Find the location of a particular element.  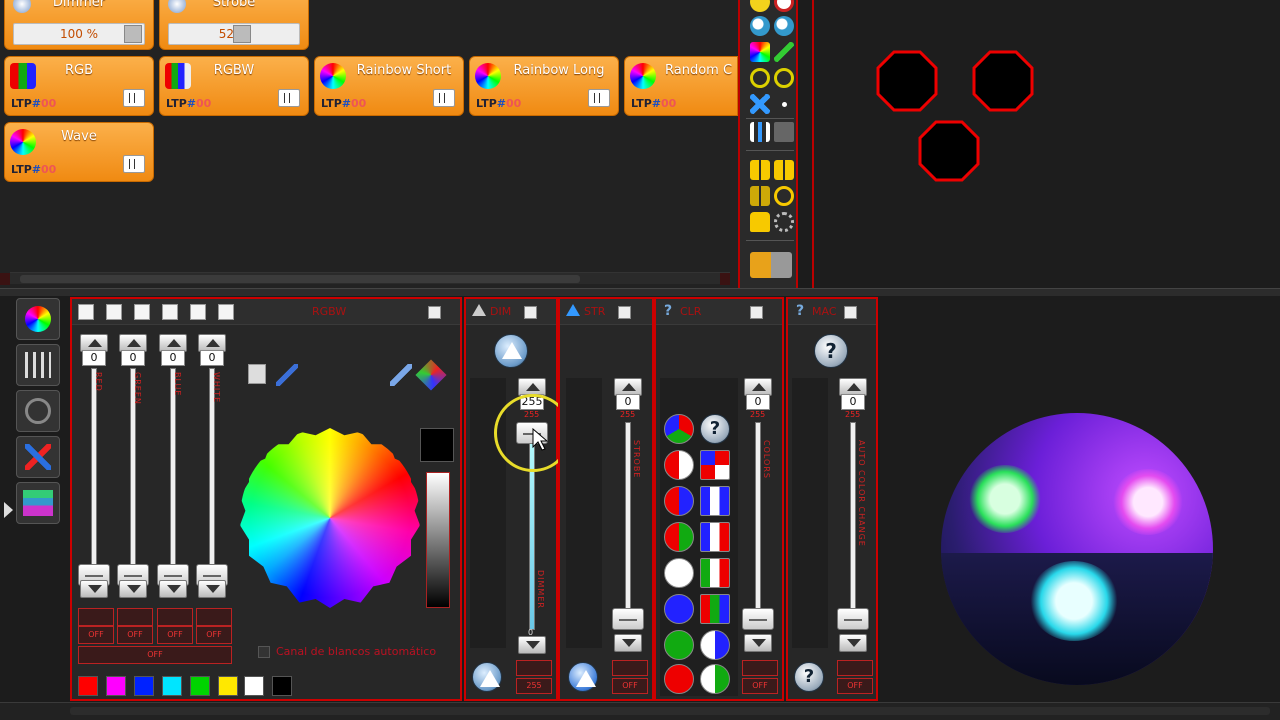

strobe-knob is located at coordinates (242, 34).